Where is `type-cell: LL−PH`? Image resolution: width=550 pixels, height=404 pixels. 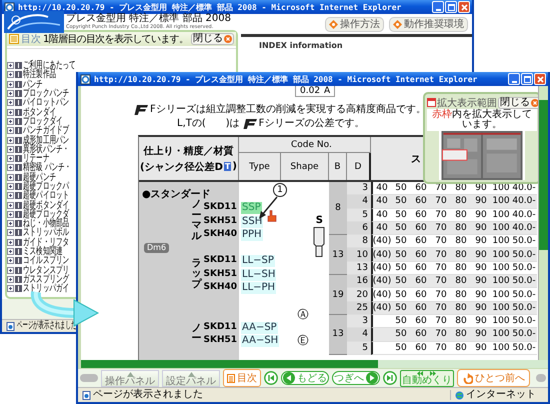
type-cell: LL−PH is located at coordinates (258, 288).